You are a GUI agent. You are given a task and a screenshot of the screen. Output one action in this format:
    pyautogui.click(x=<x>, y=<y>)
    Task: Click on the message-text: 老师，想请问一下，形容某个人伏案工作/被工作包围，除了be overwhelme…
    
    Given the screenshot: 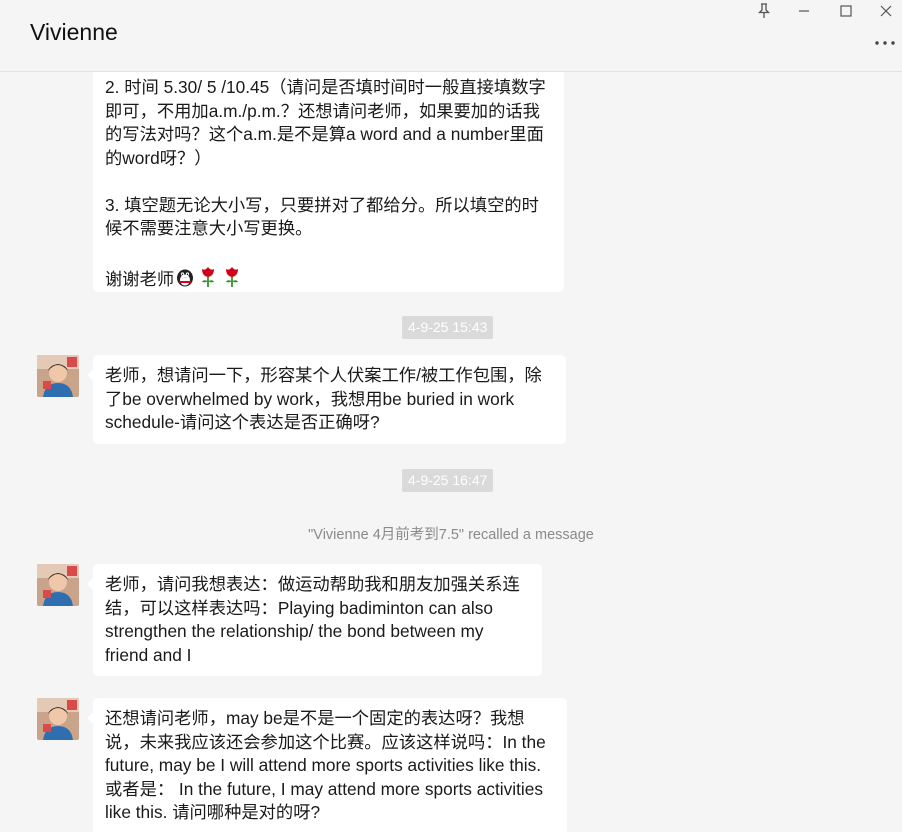 What is the action you would take?
    pyautogui.click(x=323, y=398)
    